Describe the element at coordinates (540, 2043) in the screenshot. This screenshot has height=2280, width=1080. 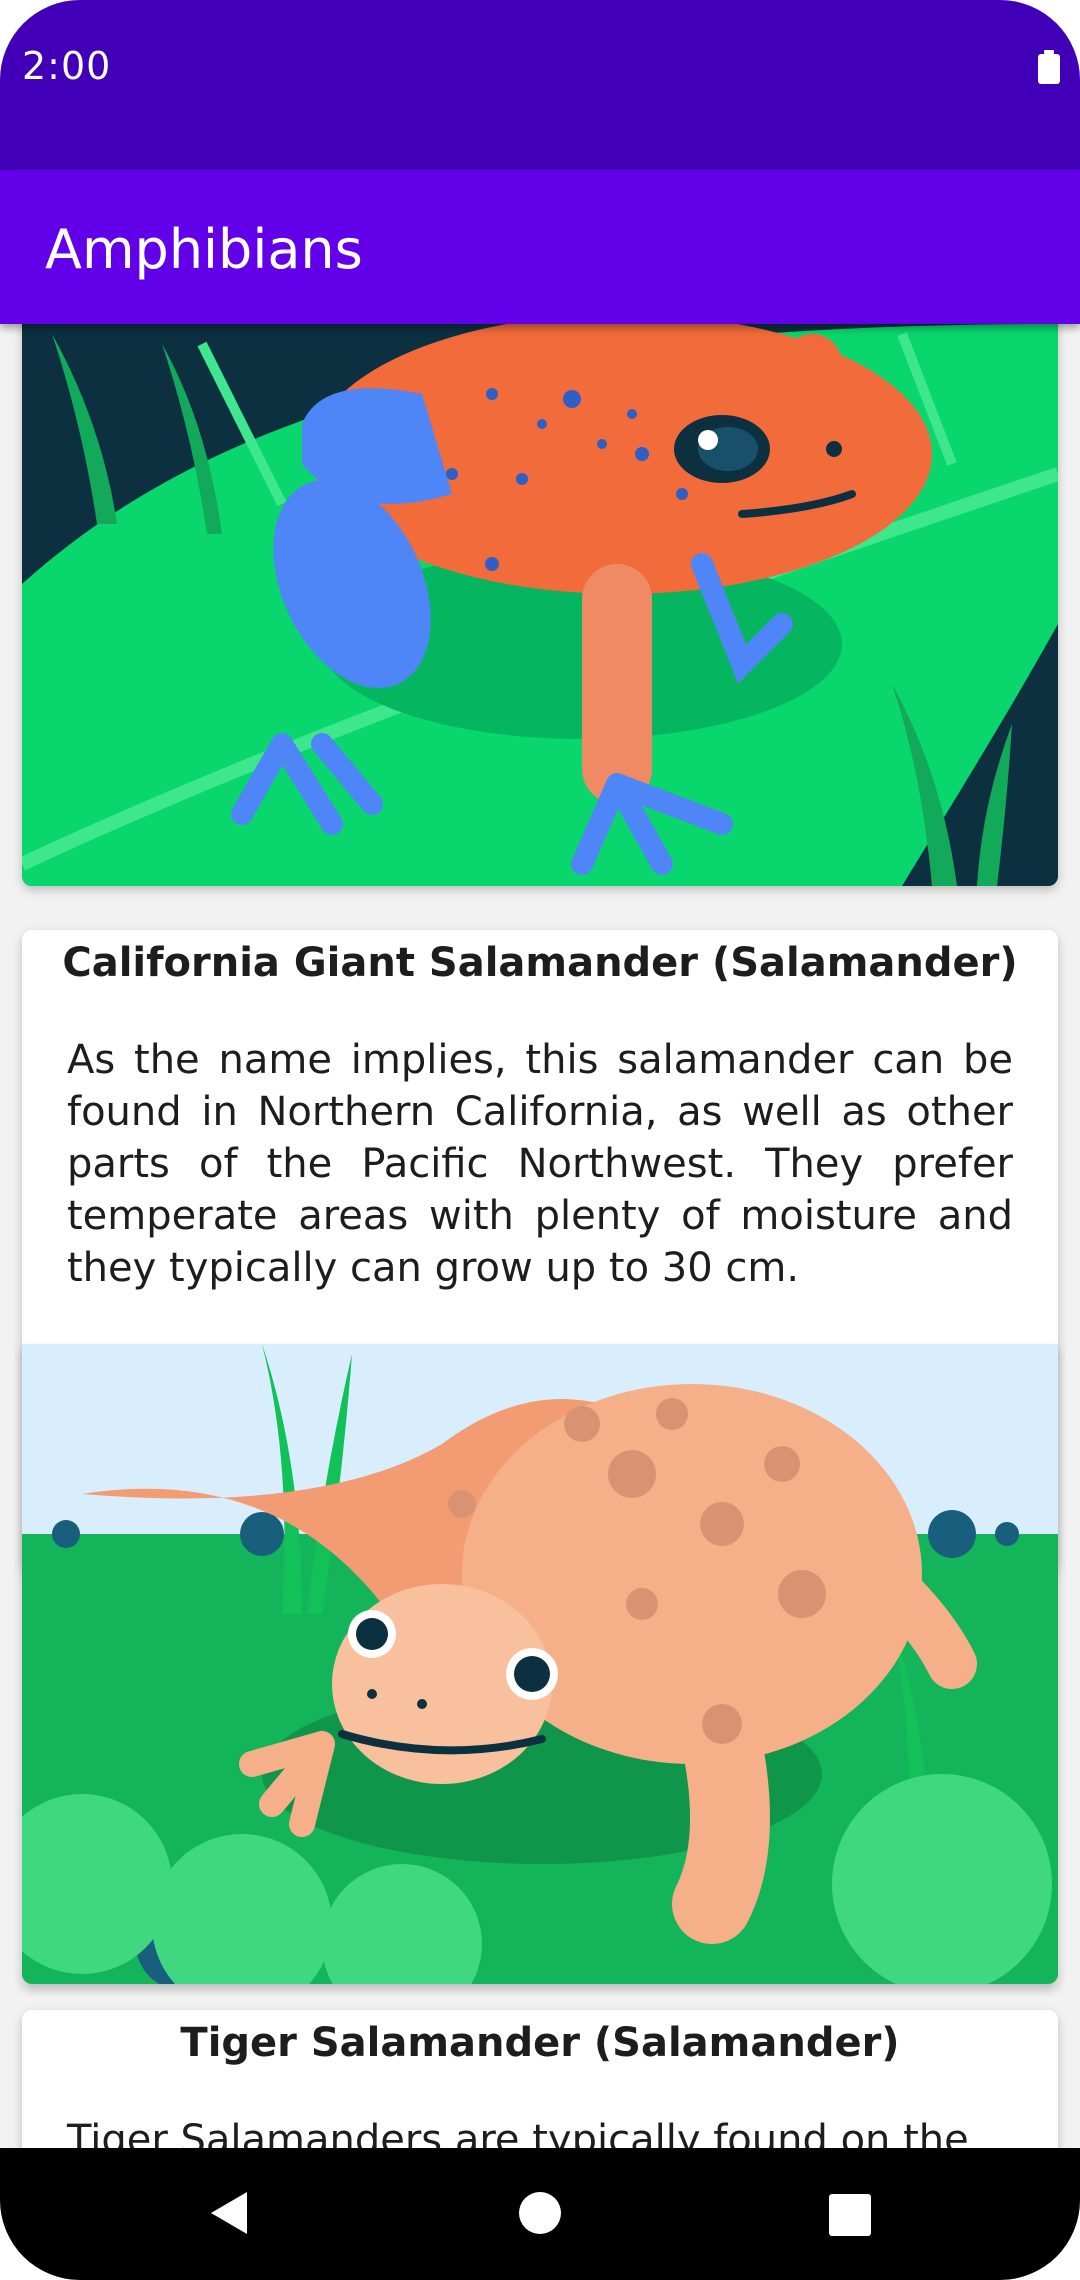
I see `card-title: Tiger Salamander (Salamander)` at that location.